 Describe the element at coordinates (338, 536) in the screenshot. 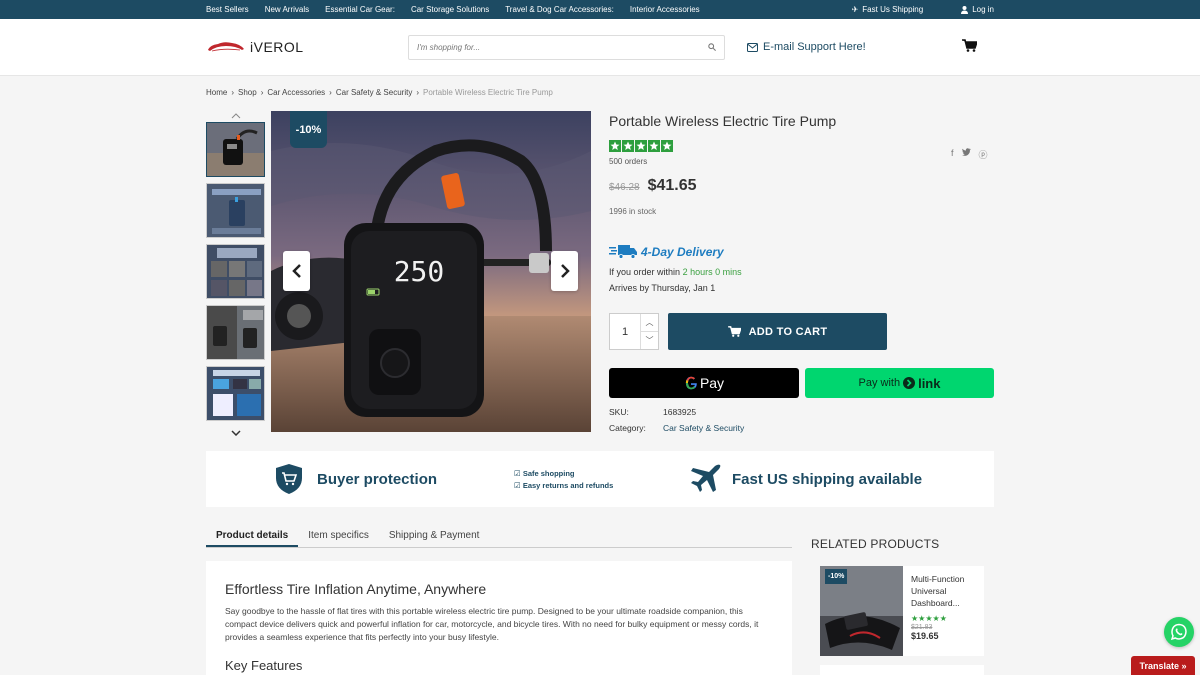

I see `tab-item-specifics: Item specifics` at that location.